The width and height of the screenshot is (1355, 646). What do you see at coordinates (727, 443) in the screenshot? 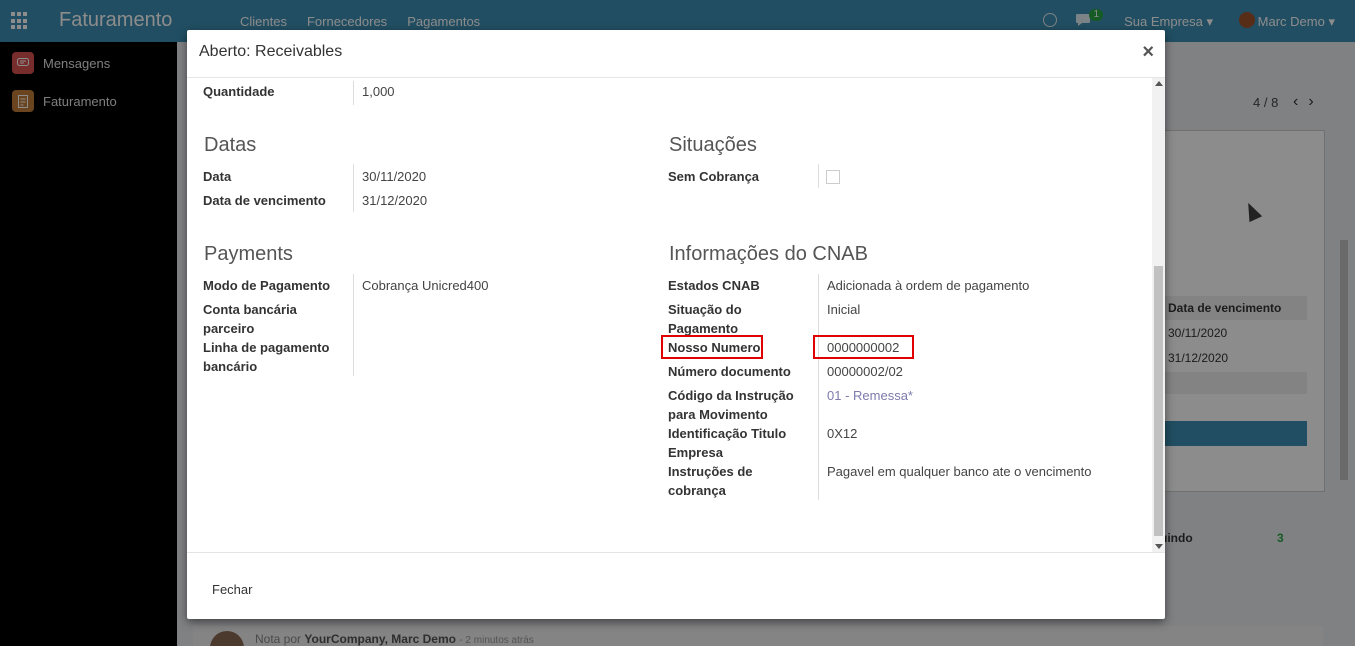
I see `field-label-identificacao-titulo: Identificação Titulo Empresa` at bounding box center [727, 443].